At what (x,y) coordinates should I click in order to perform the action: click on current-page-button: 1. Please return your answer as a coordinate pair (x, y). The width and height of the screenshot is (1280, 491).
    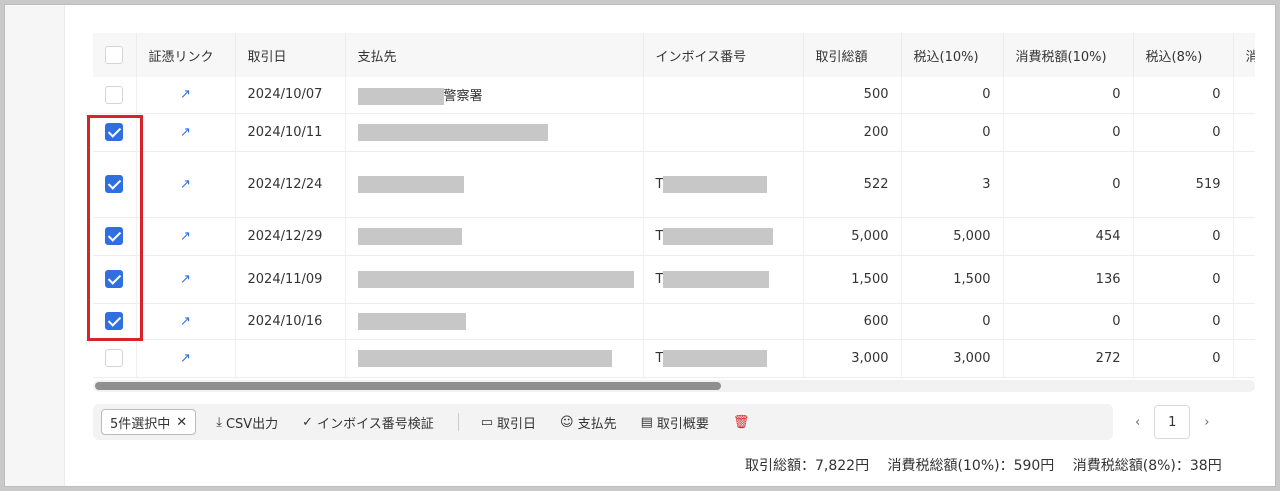
    Looking at the image, I should click on (1172, 422).